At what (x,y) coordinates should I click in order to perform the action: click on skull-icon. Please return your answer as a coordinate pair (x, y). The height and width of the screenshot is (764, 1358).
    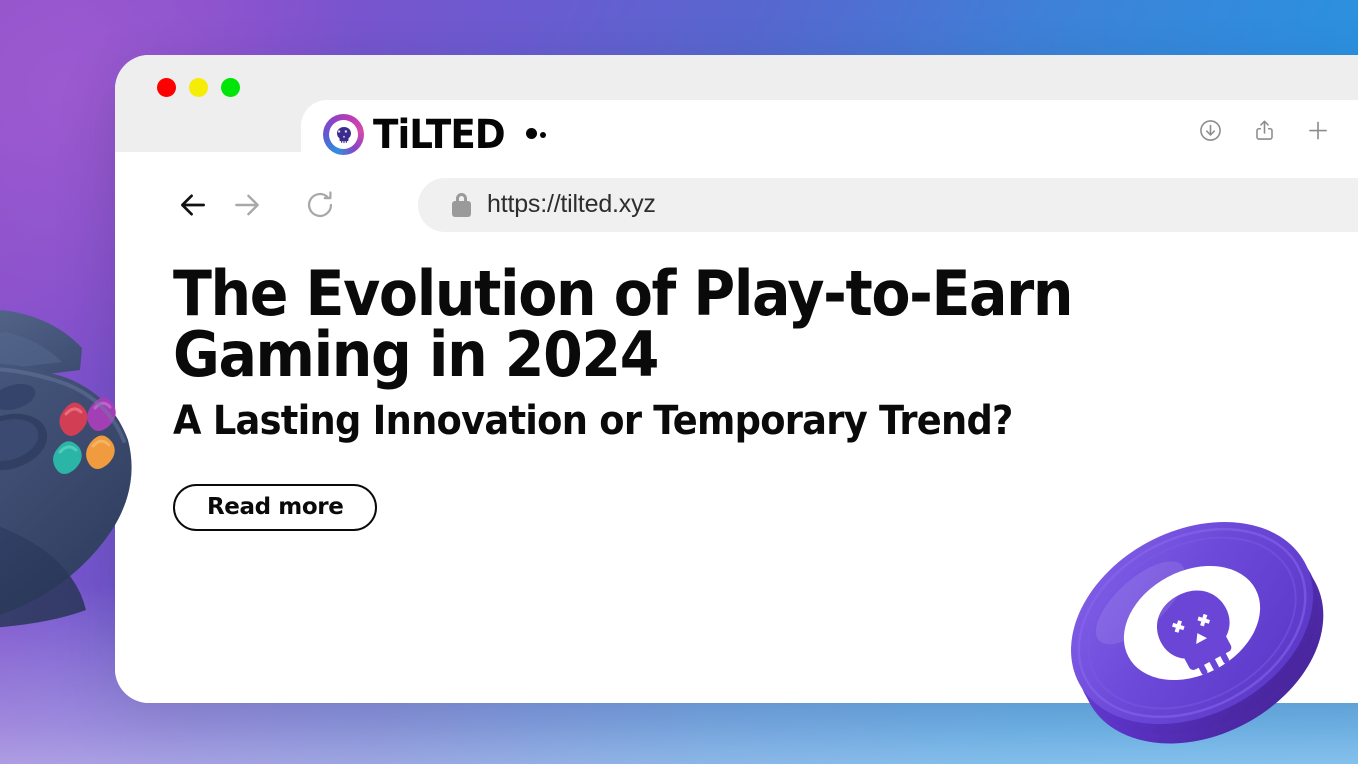
    Looking at the image, I should click on (343, 134).